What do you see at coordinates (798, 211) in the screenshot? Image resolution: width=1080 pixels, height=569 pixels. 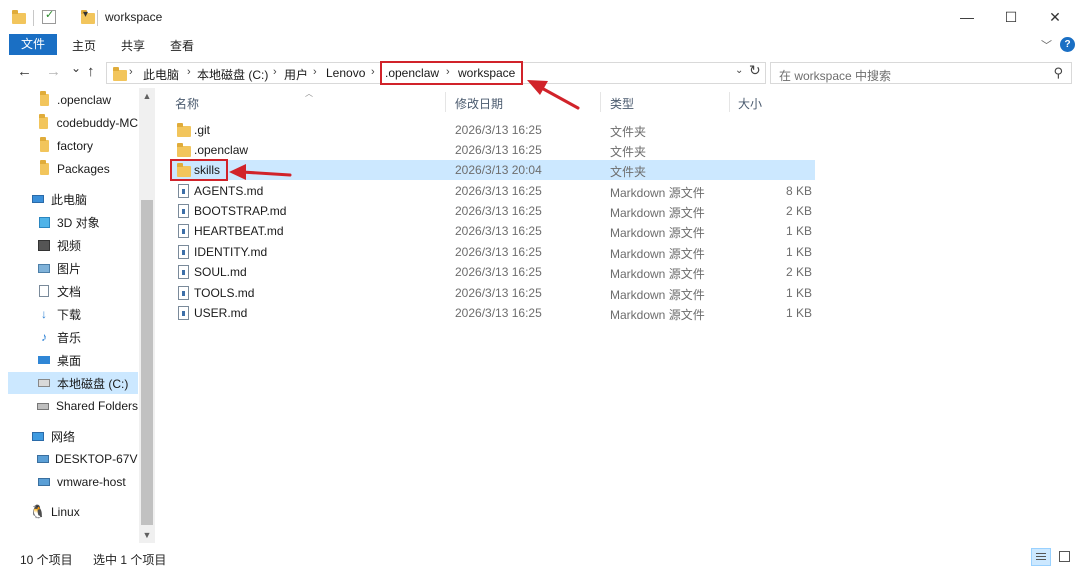 I see `file-size: 2 KB` at bounding box center [798, 211].